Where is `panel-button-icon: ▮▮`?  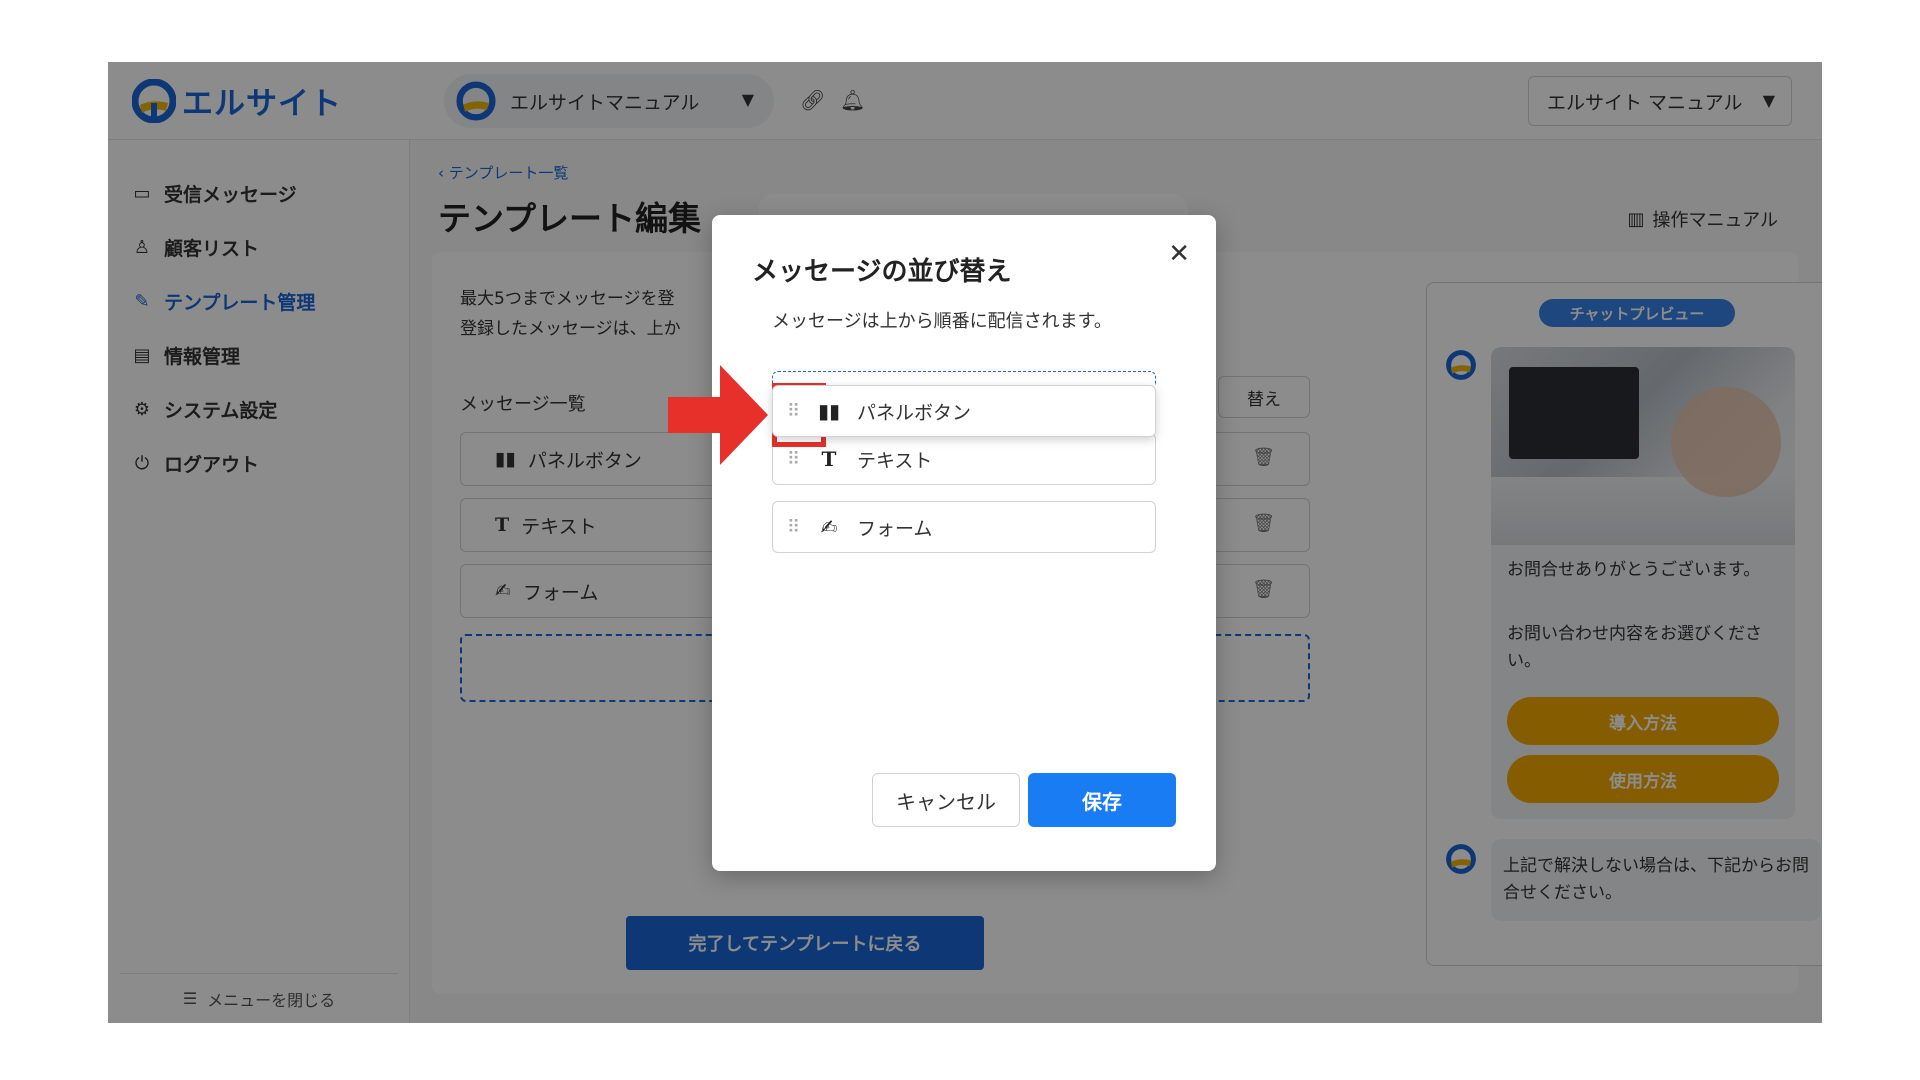 panel-button-icon: ▮▮ is located at coordinates (828, 411).